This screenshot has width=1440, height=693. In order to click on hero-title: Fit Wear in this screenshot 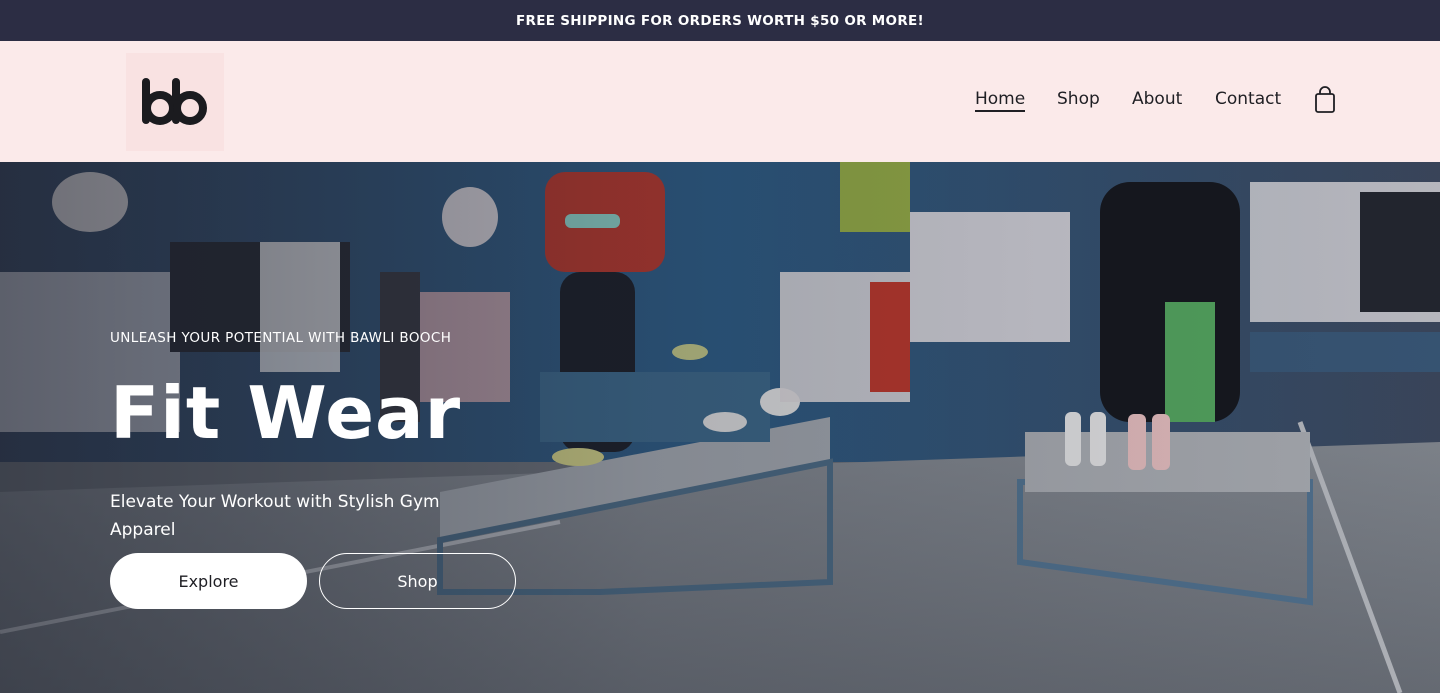, I will do `click(286, 413)`.